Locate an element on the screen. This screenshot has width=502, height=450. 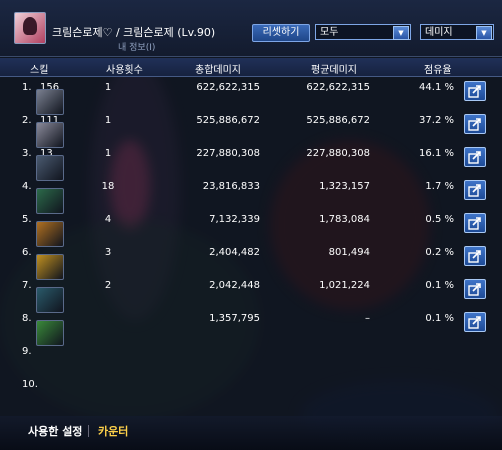
row-total-damage: 1,357,795 is located at coordinates (234, 318).